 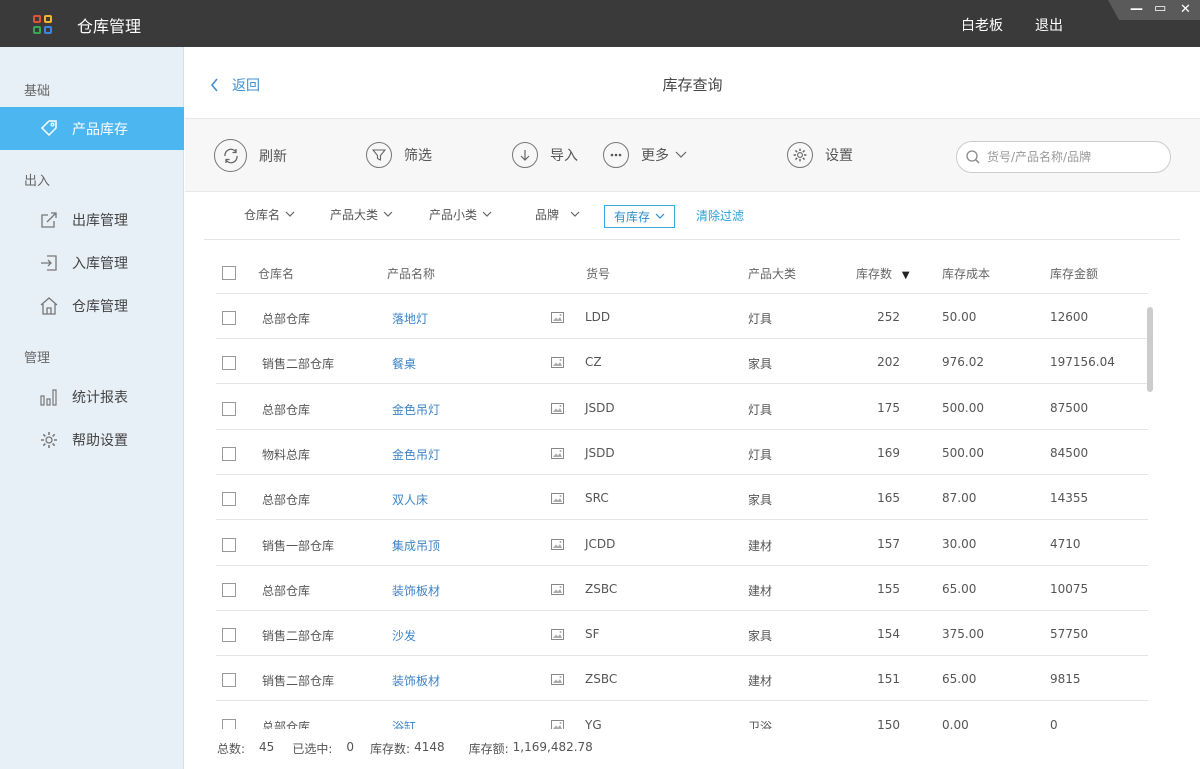 What do you see at coordinates (682, 273) in the screenshot?
I see `table-header: 仓库名 产品名称 货号 产品大类 库存数 ▼ 库存成本 库存金额` at bounding box center [682, 273].